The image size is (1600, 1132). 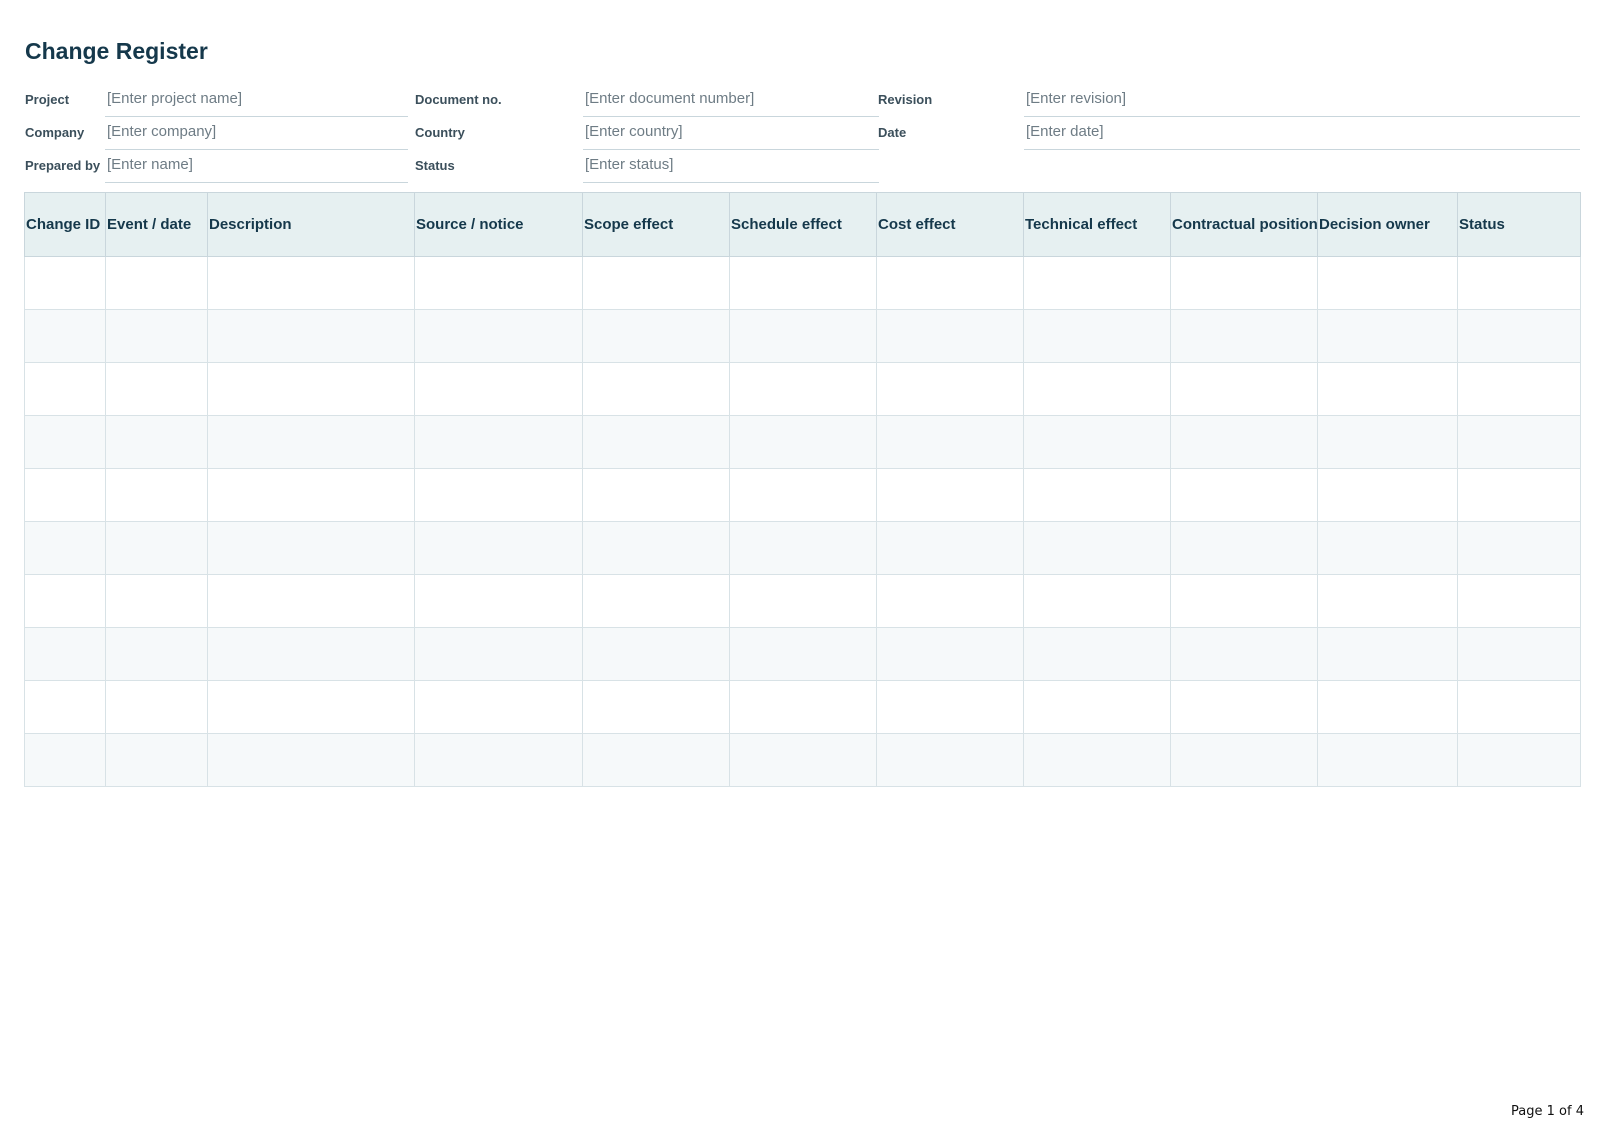 What do you see at coordinates (731, 136) in the screenshot?
I see `country-field: [Enter country]` at bounding box center [731, 136].